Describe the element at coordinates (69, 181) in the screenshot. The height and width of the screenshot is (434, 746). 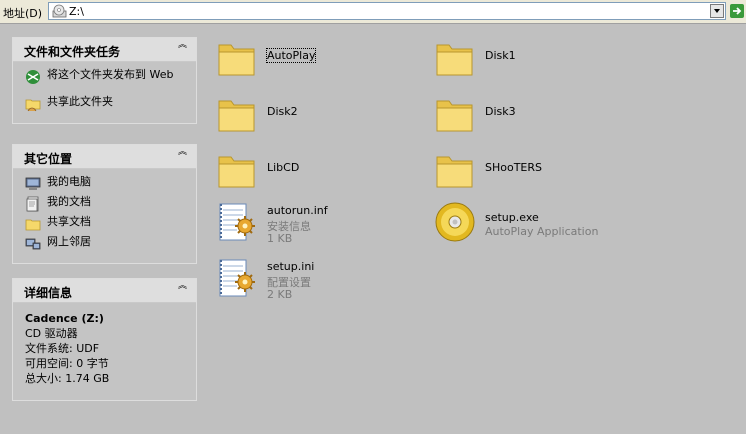
I see `place-label: 我的电脑` at that location.